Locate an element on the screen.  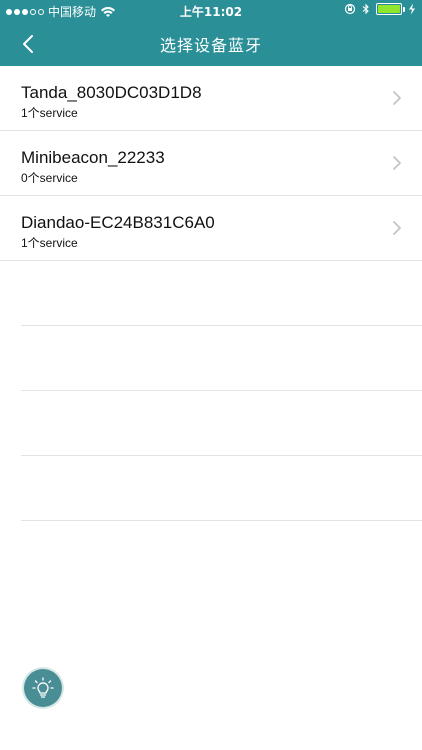
device-row: Diandao-EC24B831C6A0 1个service is located at coordinates (211, 228).